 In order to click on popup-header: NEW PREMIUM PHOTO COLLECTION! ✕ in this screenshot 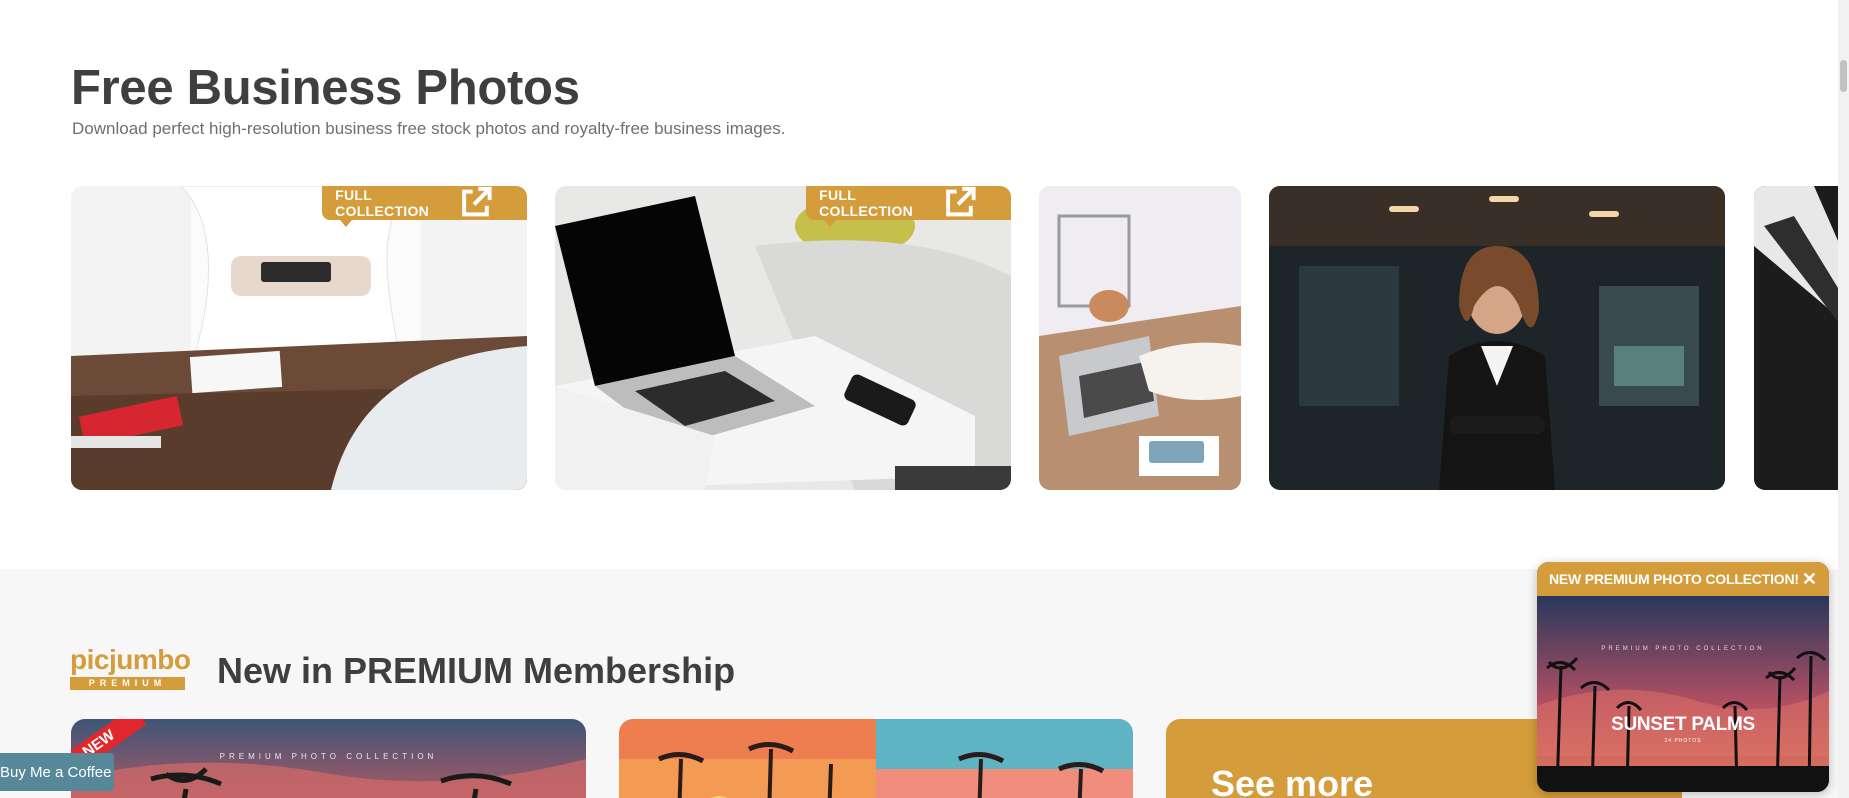, I will do `click(1683, 579)`.